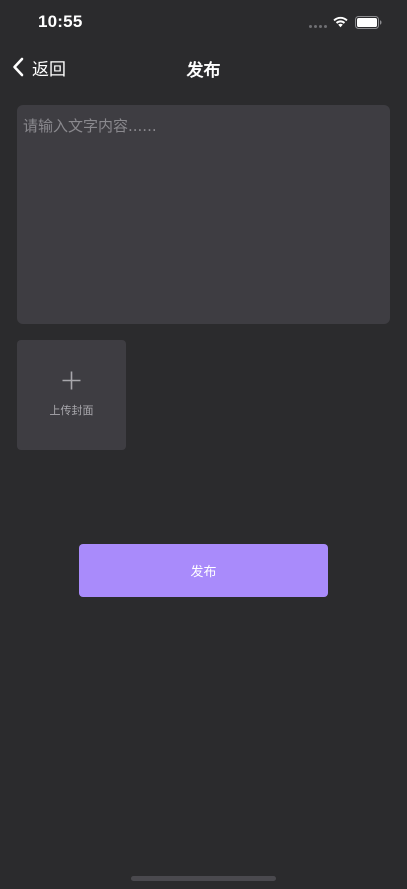 The image size is (407, 889). What do you see at coordinates (60, 21) in the screenshot?
I see `status-time: 10:55` at bounding box center [60, 21].